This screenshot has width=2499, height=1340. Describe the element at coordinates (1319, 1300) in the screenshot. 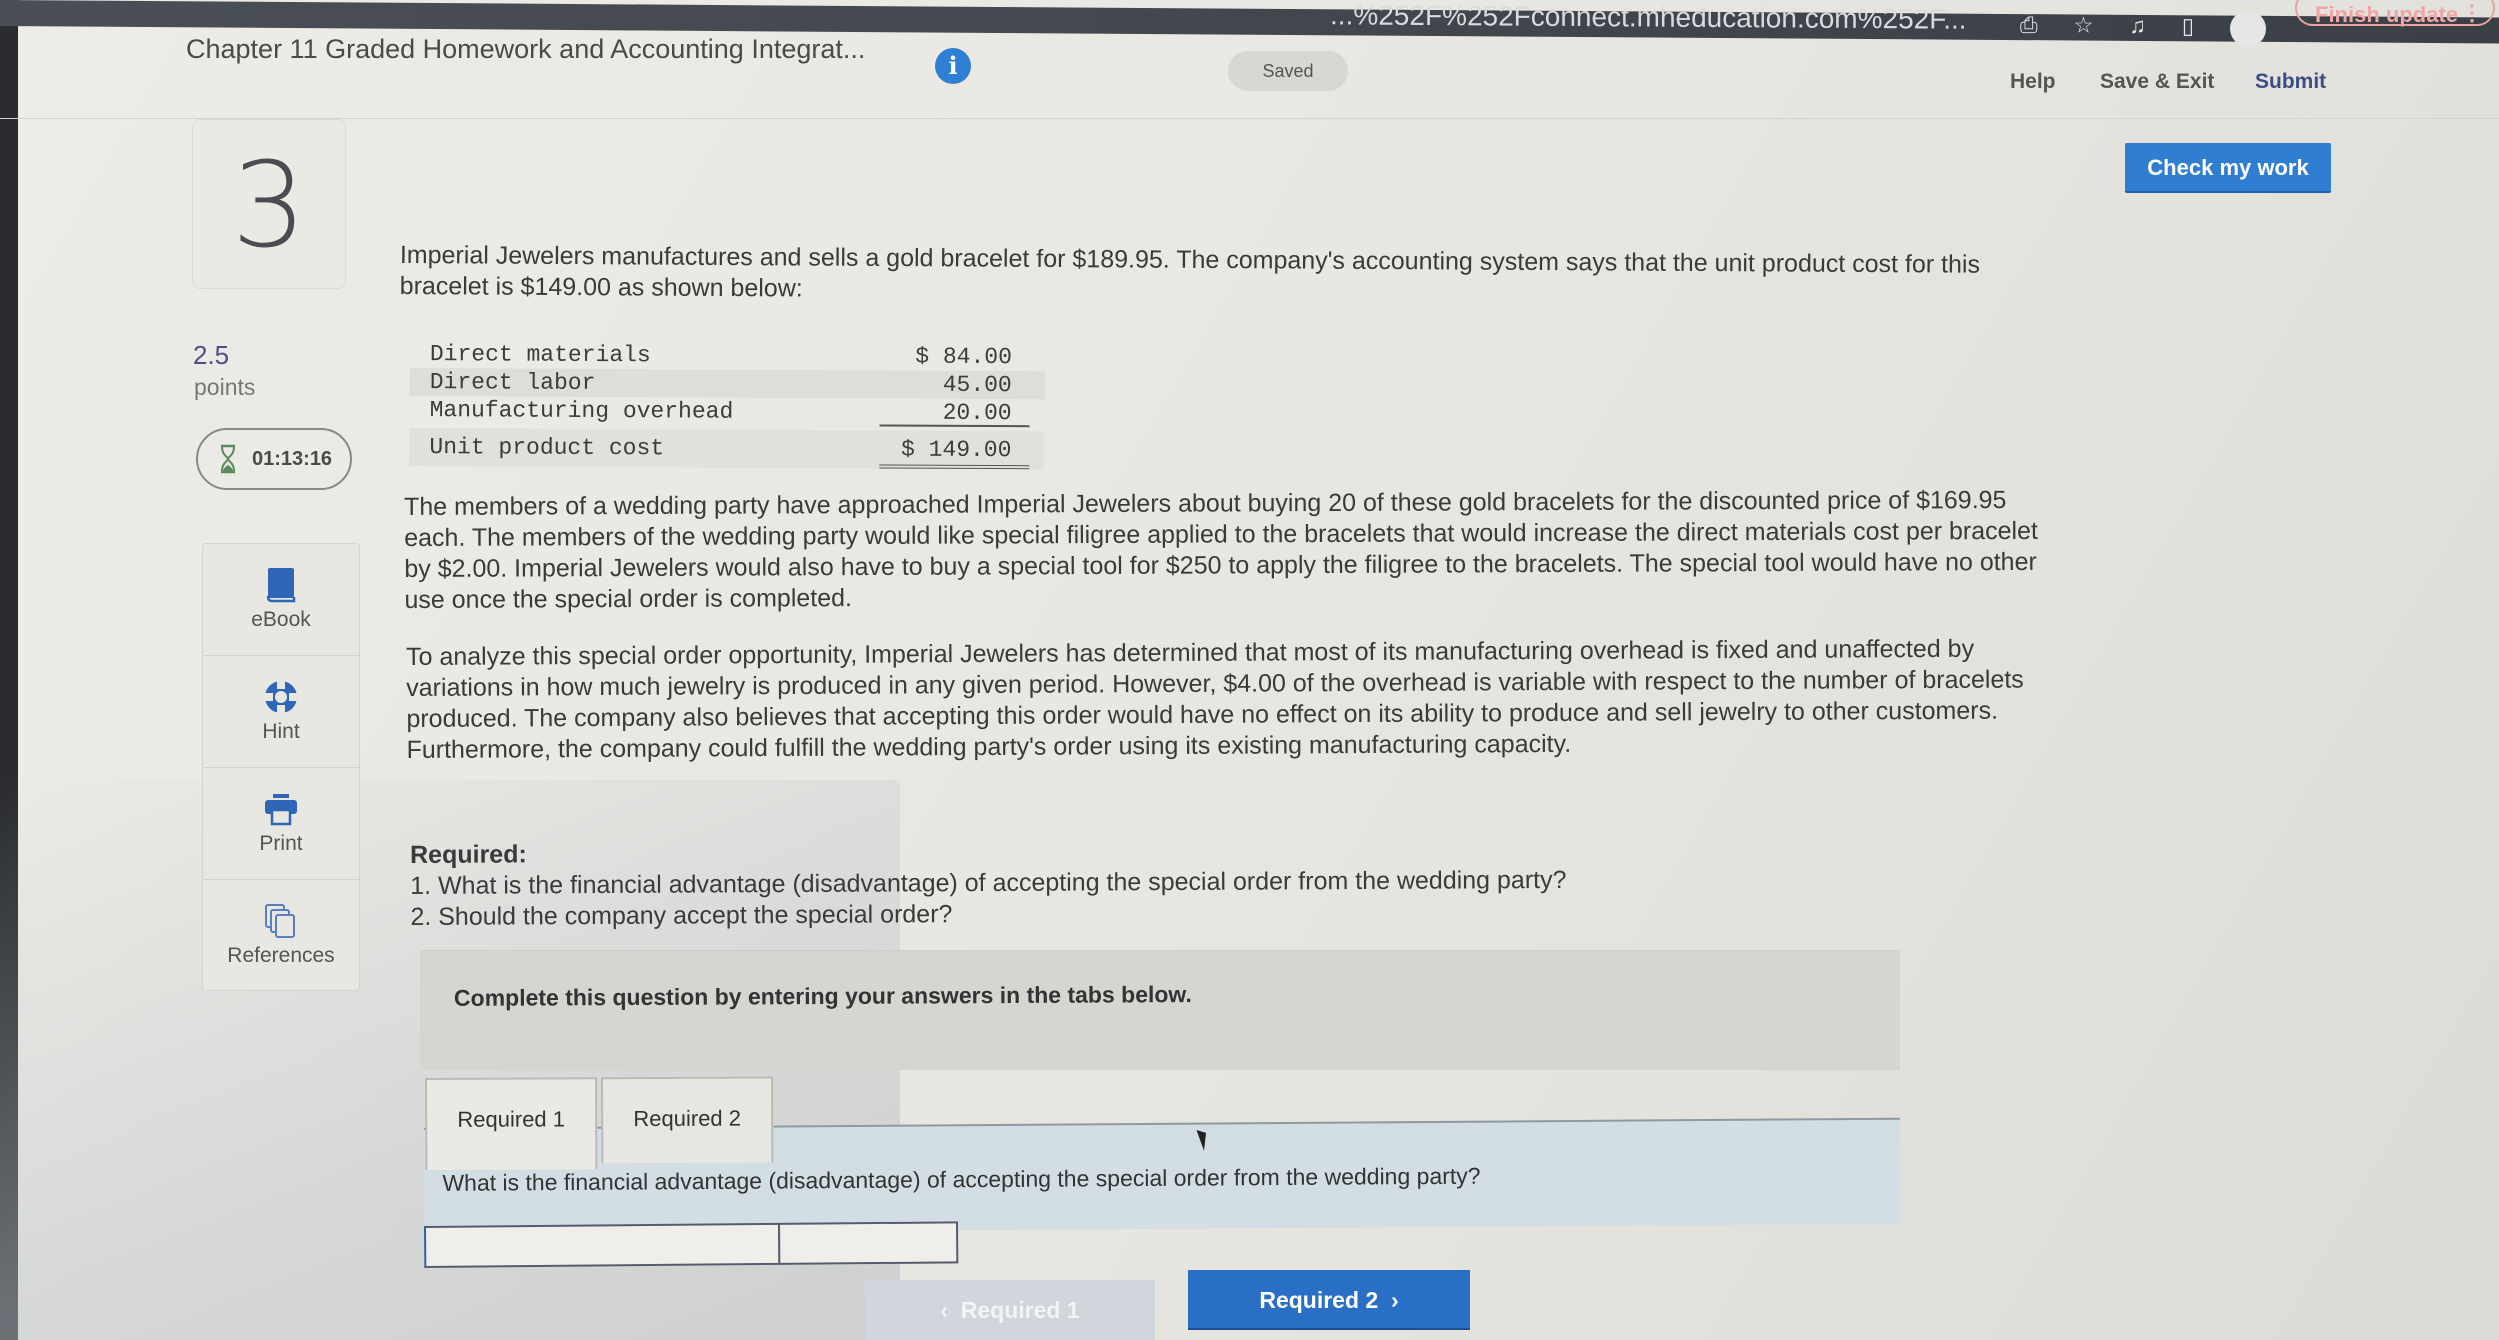

I see `next-button-label: Required 2` at that location.